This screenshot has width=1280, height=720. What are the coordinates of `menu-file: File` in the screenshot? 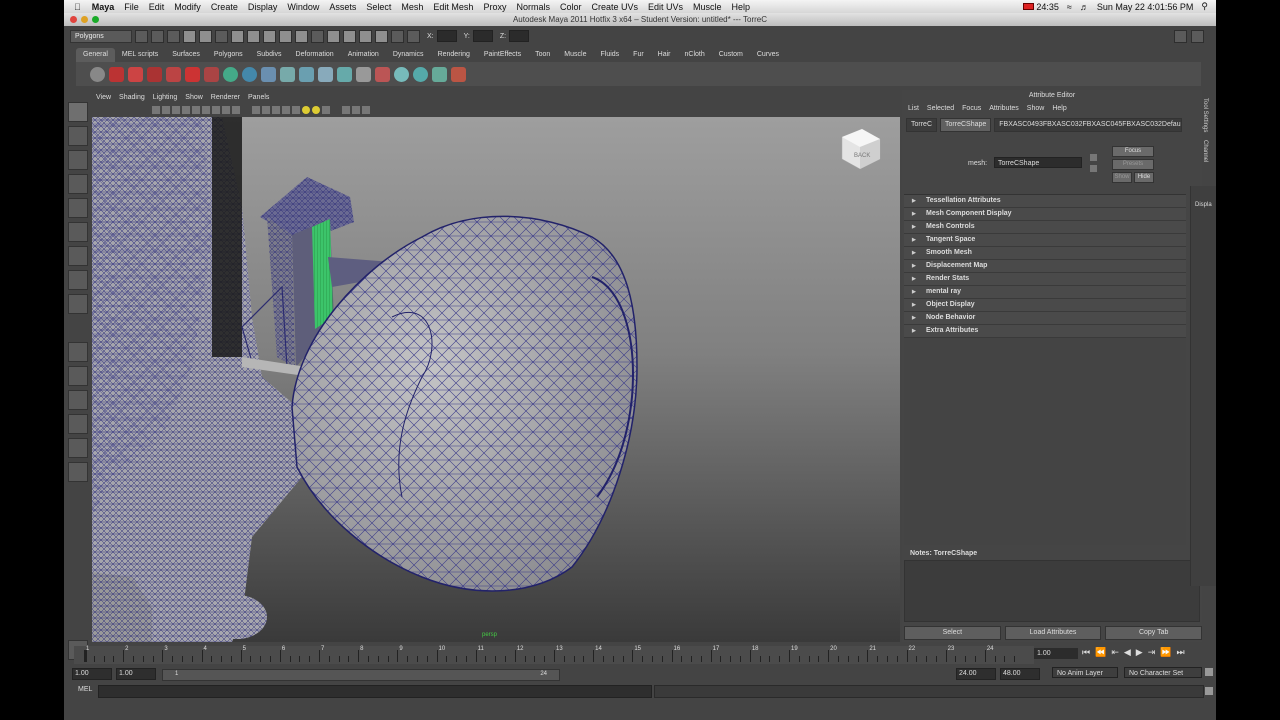 It's located at (131, 7).